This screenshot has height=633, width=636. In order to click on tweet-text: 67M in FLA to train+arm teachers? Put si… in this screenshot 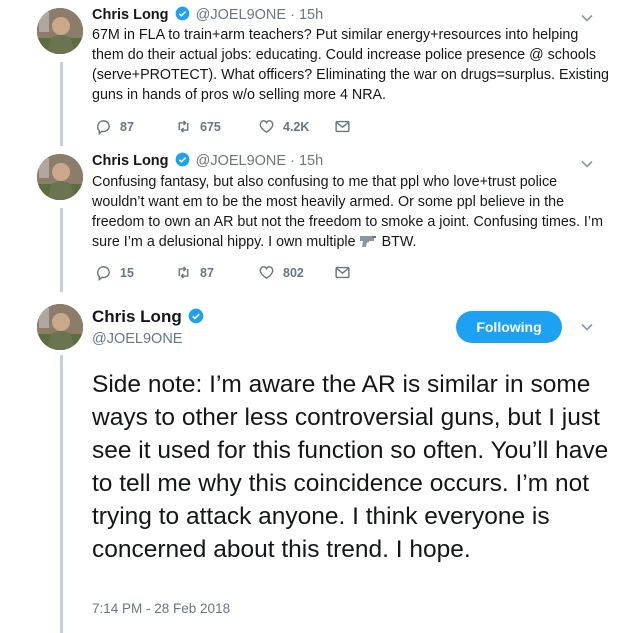, I will do `click(351, 65)`.